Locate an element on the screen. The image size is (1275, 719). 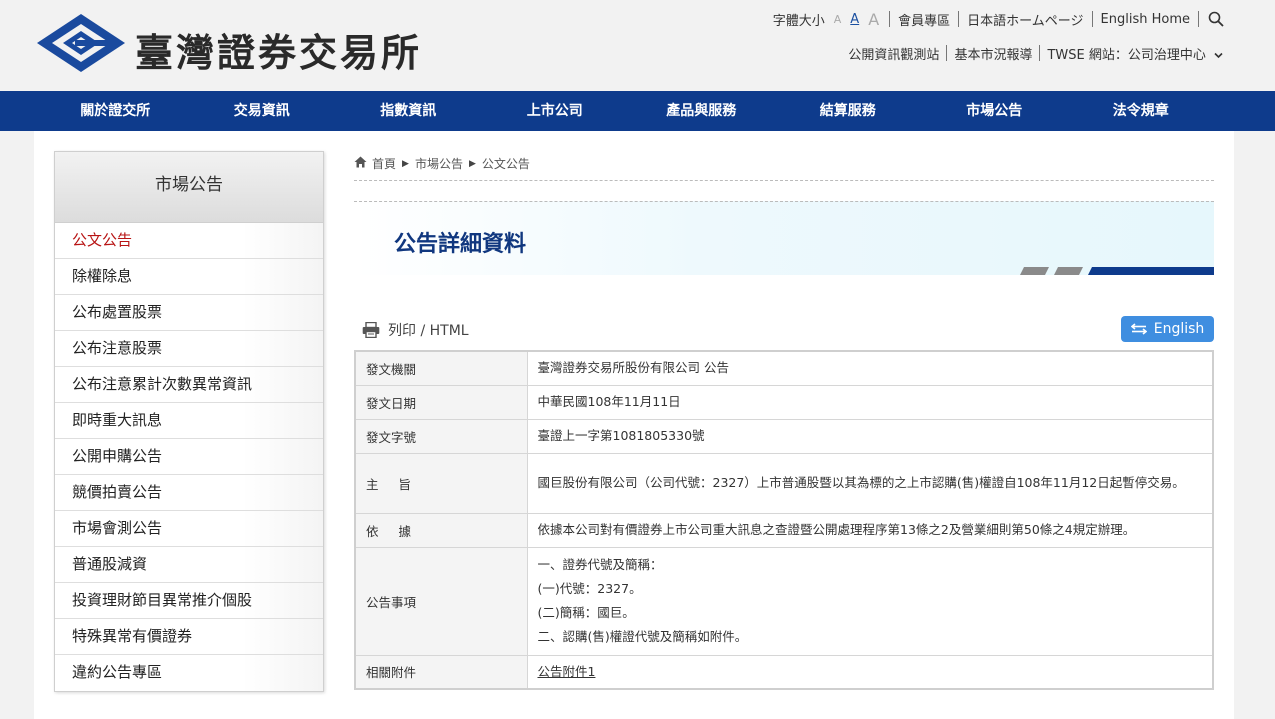
twse-logo: 臺灣證券交易所 is located at coordinates (235, 43).